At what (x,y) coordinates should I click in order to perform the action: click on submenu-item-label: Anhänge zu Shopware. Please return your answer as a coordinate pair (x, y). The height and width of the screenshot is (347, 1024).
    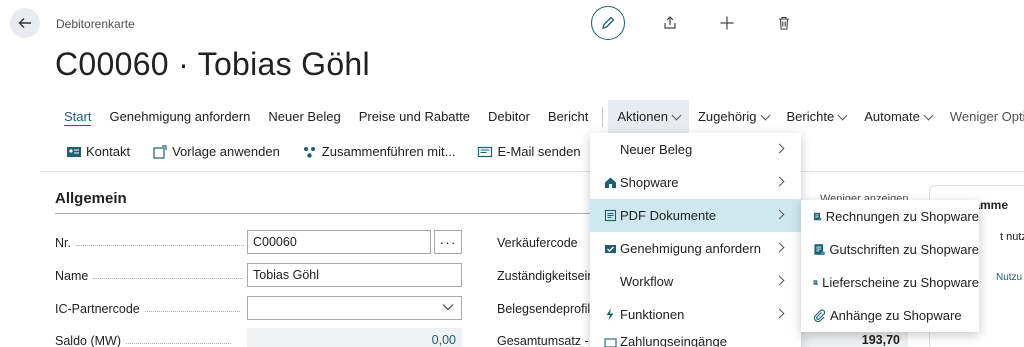
    Looking at the image, I should click on (896, 315).